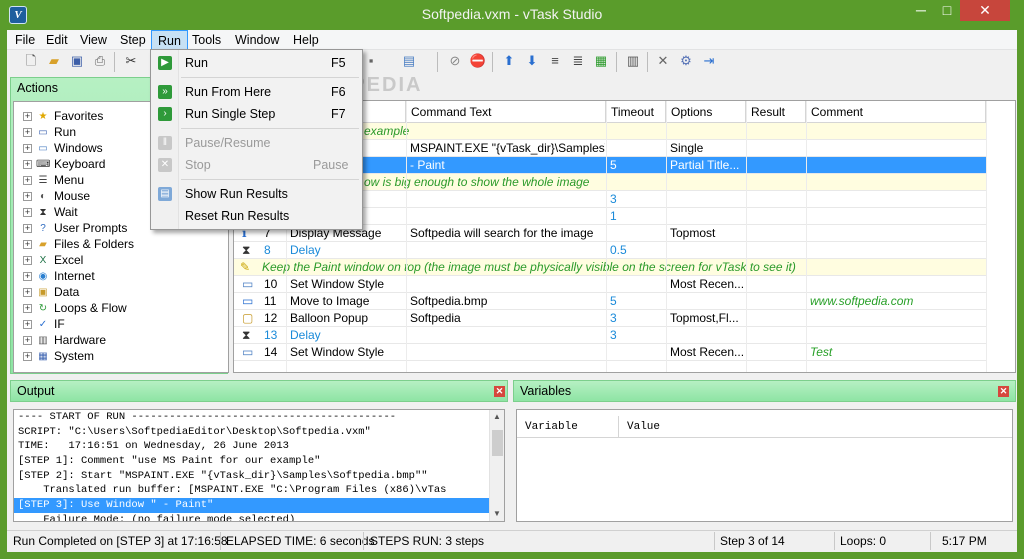 Image resolution: width=1024 pixels, height=559 pixels. Describe the element at coordinates (610, 352) in the screenshot. I see `grid-row: ▭ 14 Set Window Style Most Recen... Test` at that location.